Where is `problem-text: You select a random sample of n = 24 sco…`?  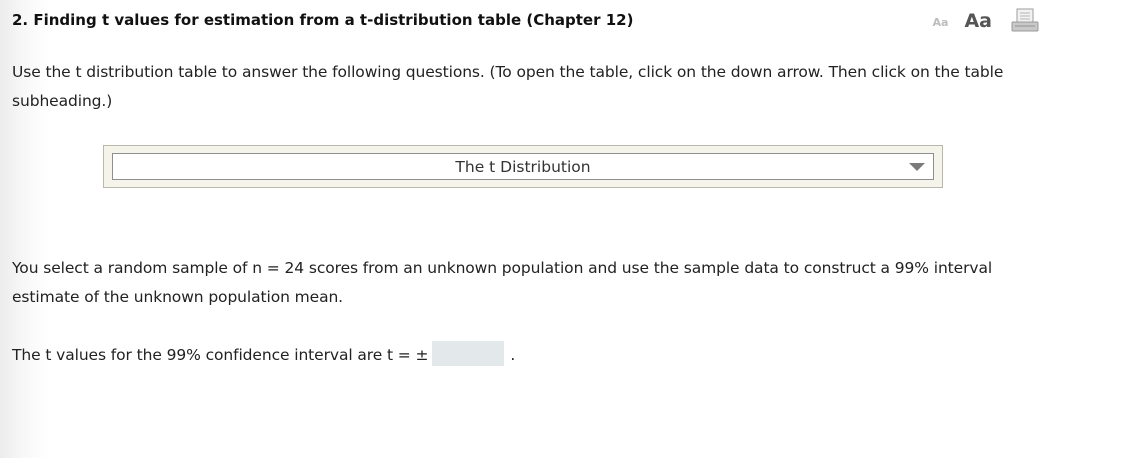
problem-text: You select a random sample of n = 24 sco… is located at coordinates (502, 282).